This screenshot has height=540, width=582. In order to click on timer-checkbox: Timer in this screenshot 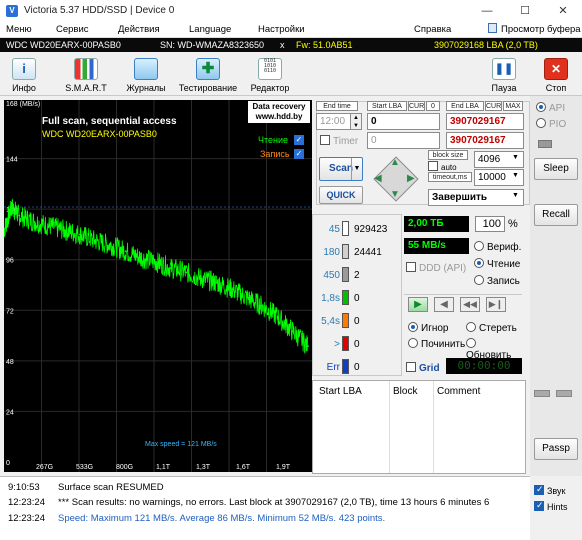, I will do `click(339, 141)`.